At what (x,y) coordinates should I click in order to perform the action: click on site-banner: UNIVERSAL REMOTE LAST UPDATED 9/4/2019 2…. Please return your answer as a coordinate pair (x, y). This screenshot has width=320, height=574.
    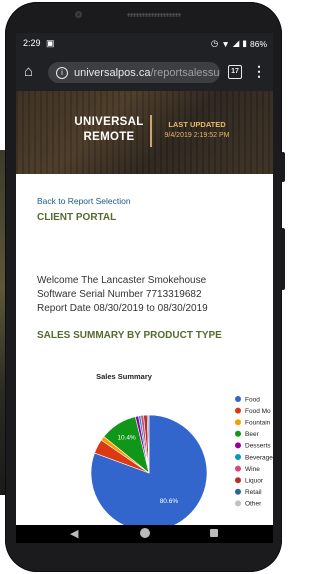
    Looking at the image, I should click on (144, 132).